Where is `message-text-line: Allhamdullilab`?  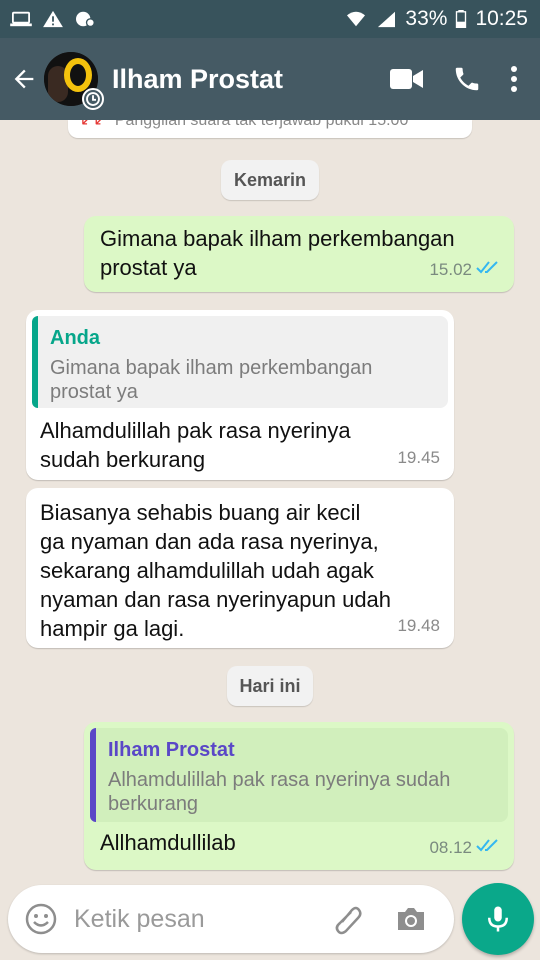
message-text-line: Allhamdullilab is located at coordinates (168, 842).